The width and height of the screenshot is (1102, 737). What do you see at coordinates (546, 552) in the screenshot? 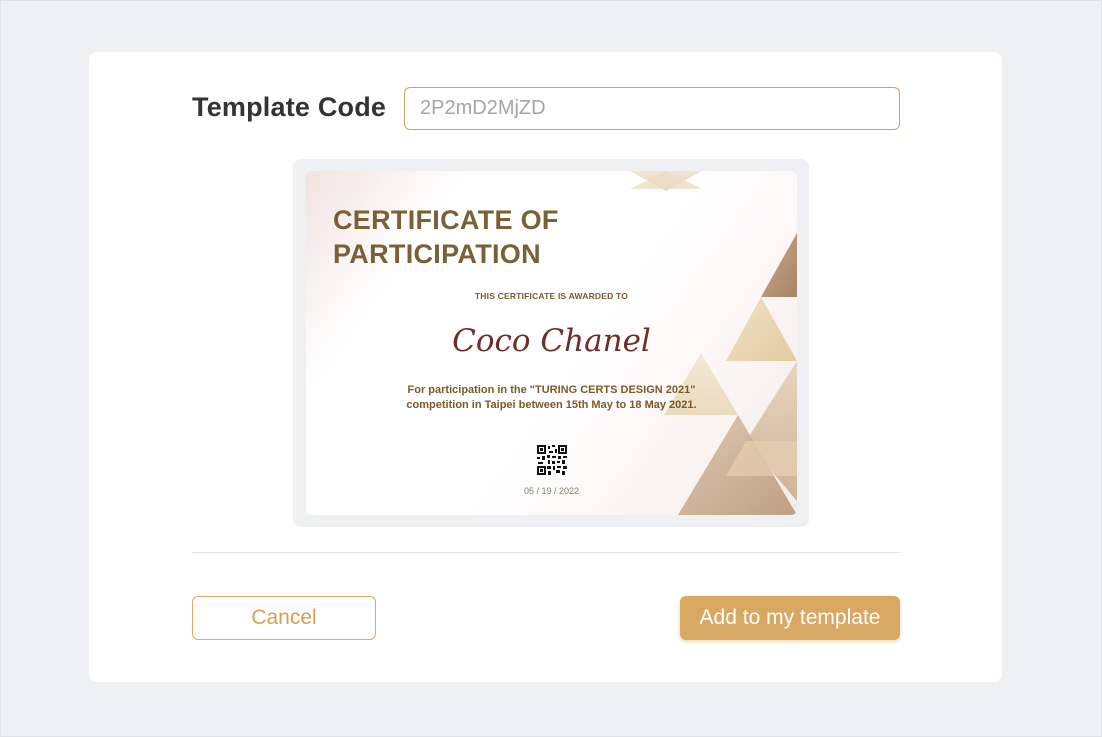
I see `divider` at bounding box center [546, 552].